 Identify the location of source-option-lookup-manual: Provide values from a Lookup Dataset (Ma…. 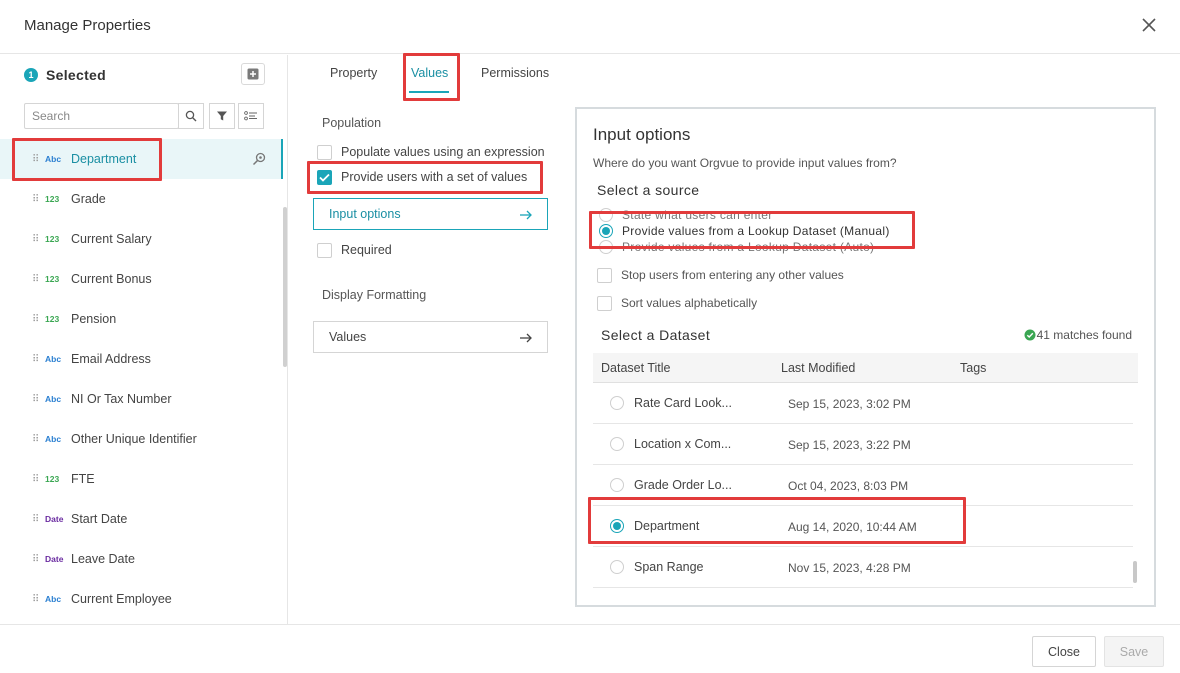
(744, 231).